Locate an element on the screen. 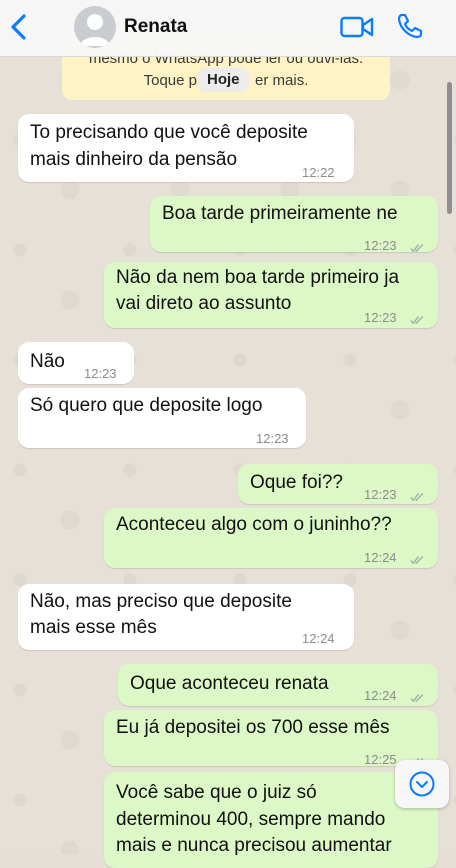 The width and height of the screenshot is (456, 868). message-text: Você sabe que o juiz só is located at coordinates (216, 792).